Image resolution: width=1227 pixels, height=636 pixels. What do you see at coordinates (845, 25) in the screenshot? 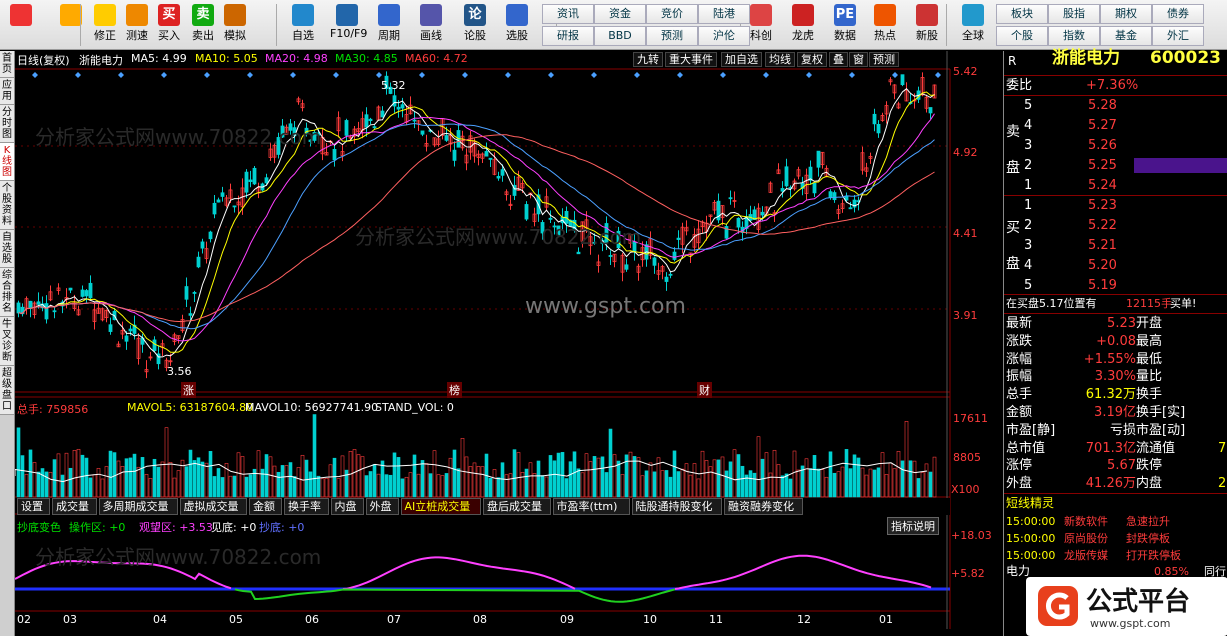
I see `pe-button: PE 数据` at bounding box center [845, 25].